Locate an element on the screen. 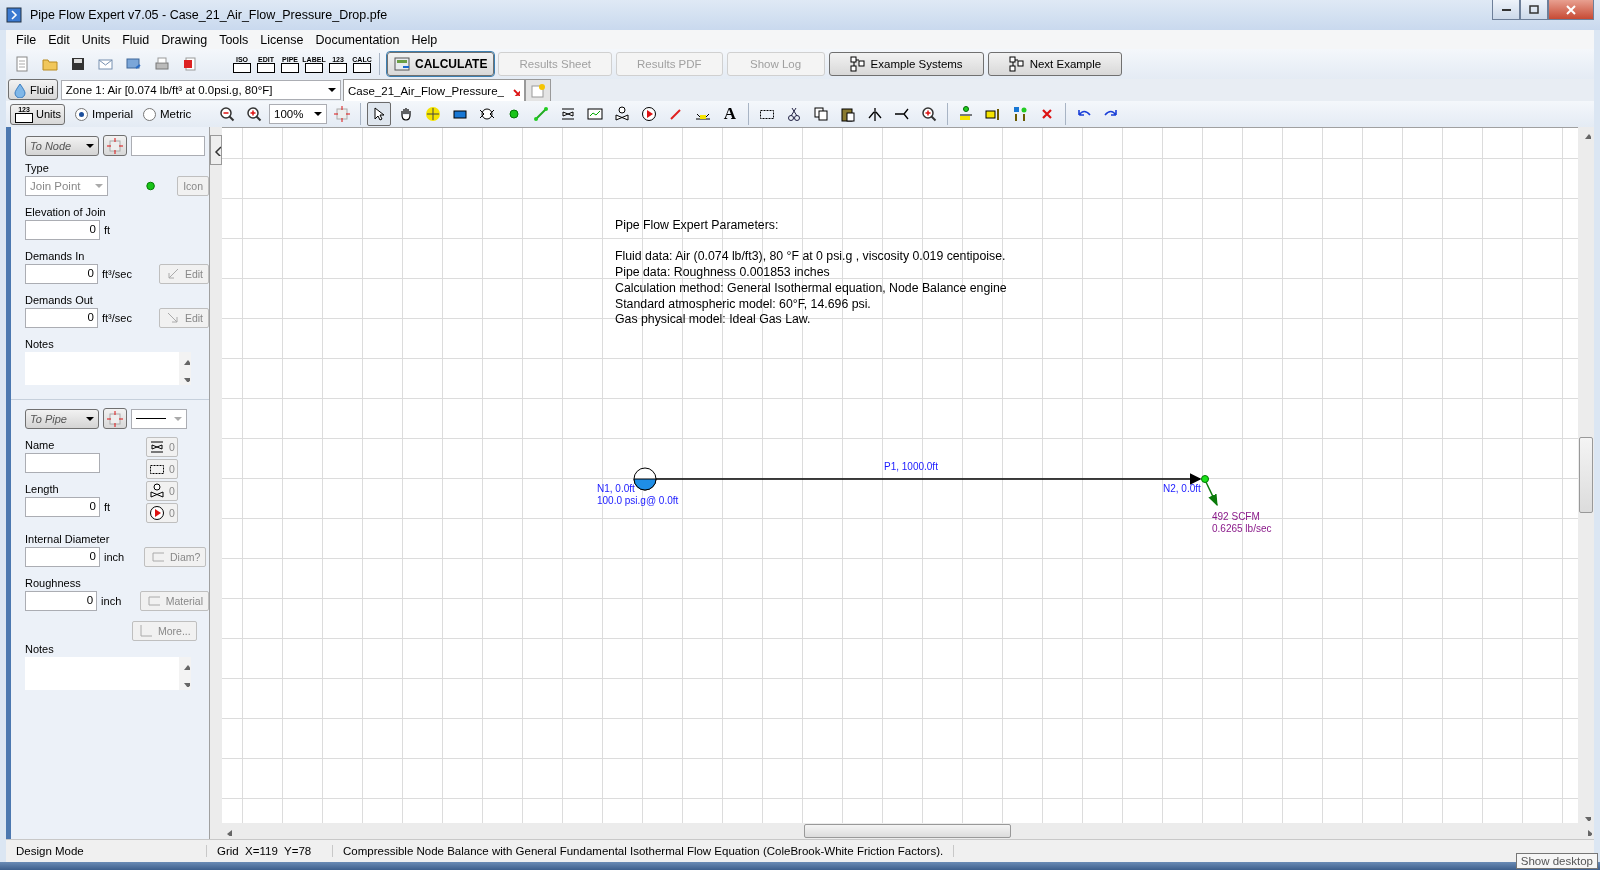 The width and height of the screenshot is (1600, 870). status-message: Compressible Node Balance with General Fundamental Isothermal Flow Equation (ColeBrook-White Friction Factors). is located at coordinates (644, 851).